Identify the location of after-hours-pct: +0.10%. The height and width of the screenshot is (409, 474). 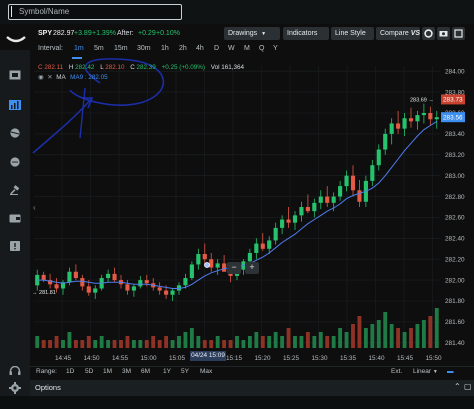
(168, 33).